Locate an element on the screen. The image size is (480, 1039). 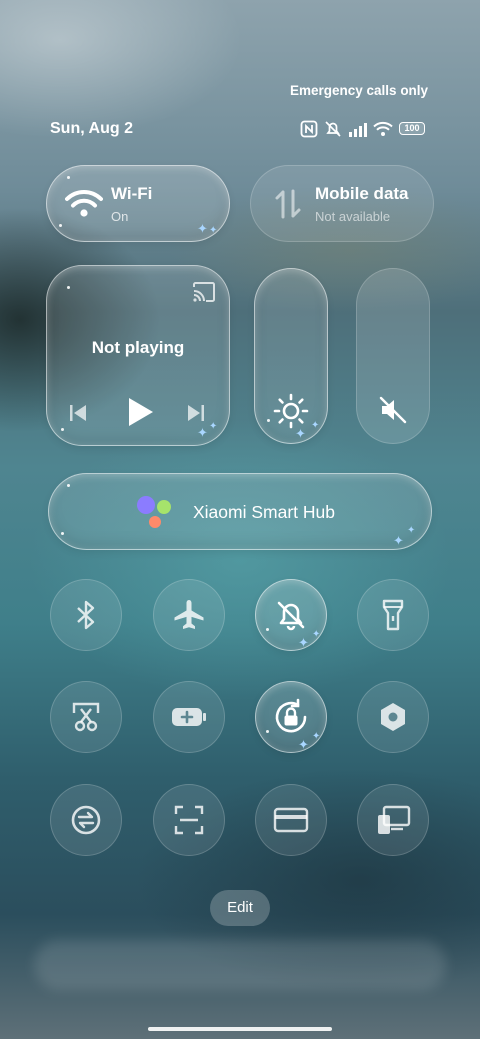
media-status: Not playing is located at coordinates (138, 347).